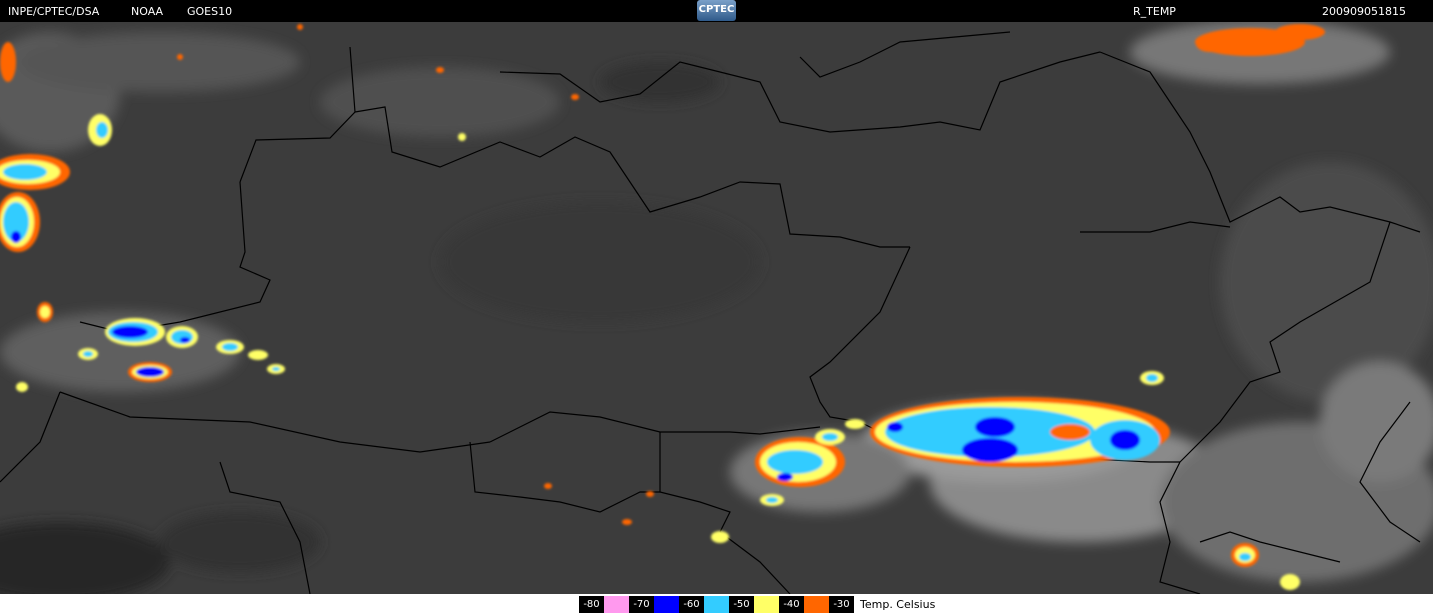  Describe the element at coordinates (816, 604) in the screenshot. I see `legend-swatch-orange` at that location.